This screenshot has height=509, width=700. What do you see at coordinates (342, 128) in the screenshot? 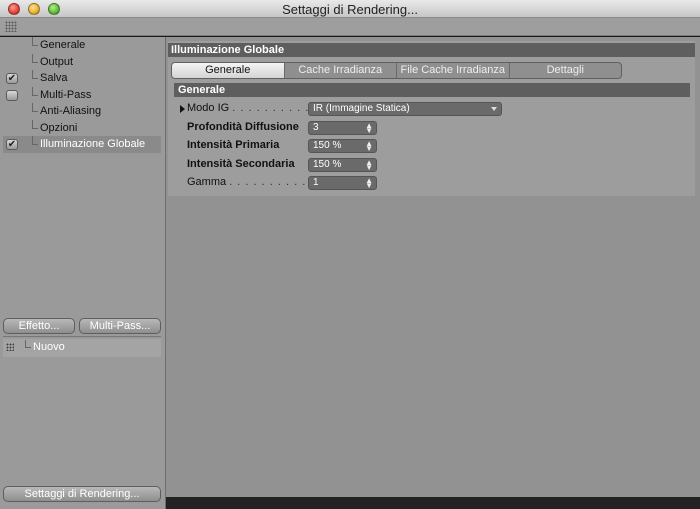
I see `profondita-stepper: 3 ▲ ▼` at bounding box center [342, 128].